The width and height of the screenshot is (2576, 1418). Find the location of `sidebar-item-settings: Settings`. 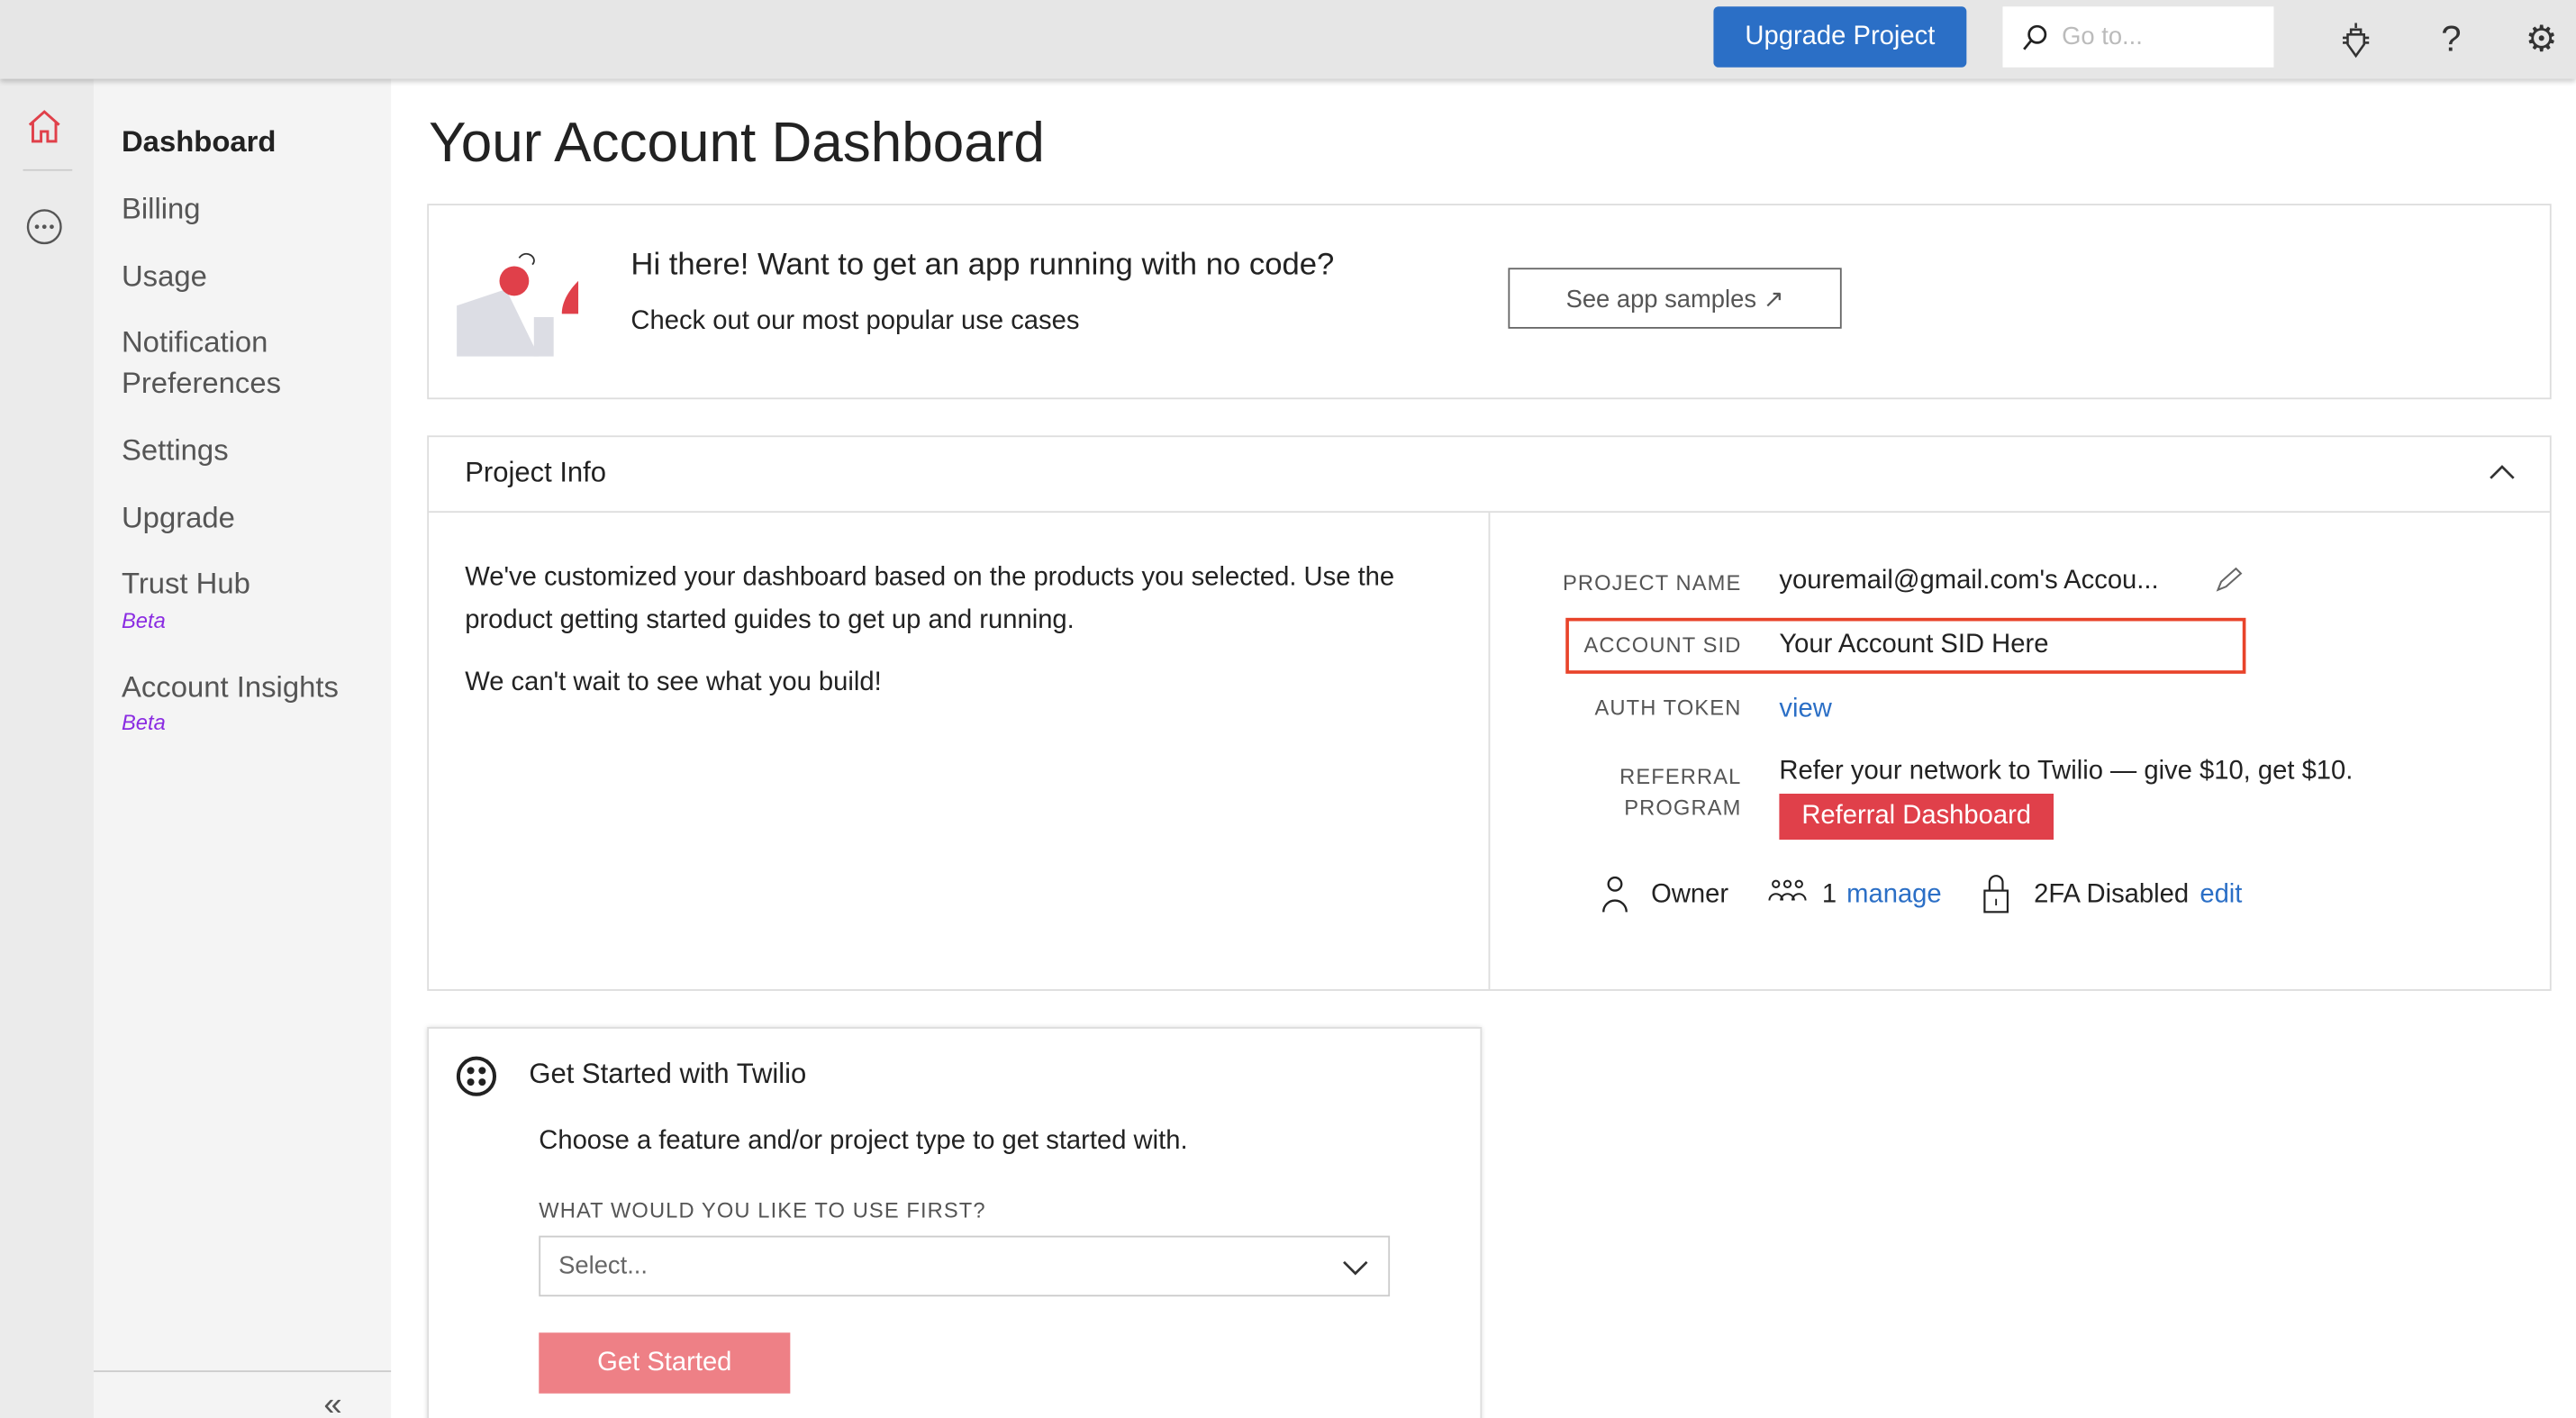

sidebar-item-settings: Settings is located at coordinates (175, 451).